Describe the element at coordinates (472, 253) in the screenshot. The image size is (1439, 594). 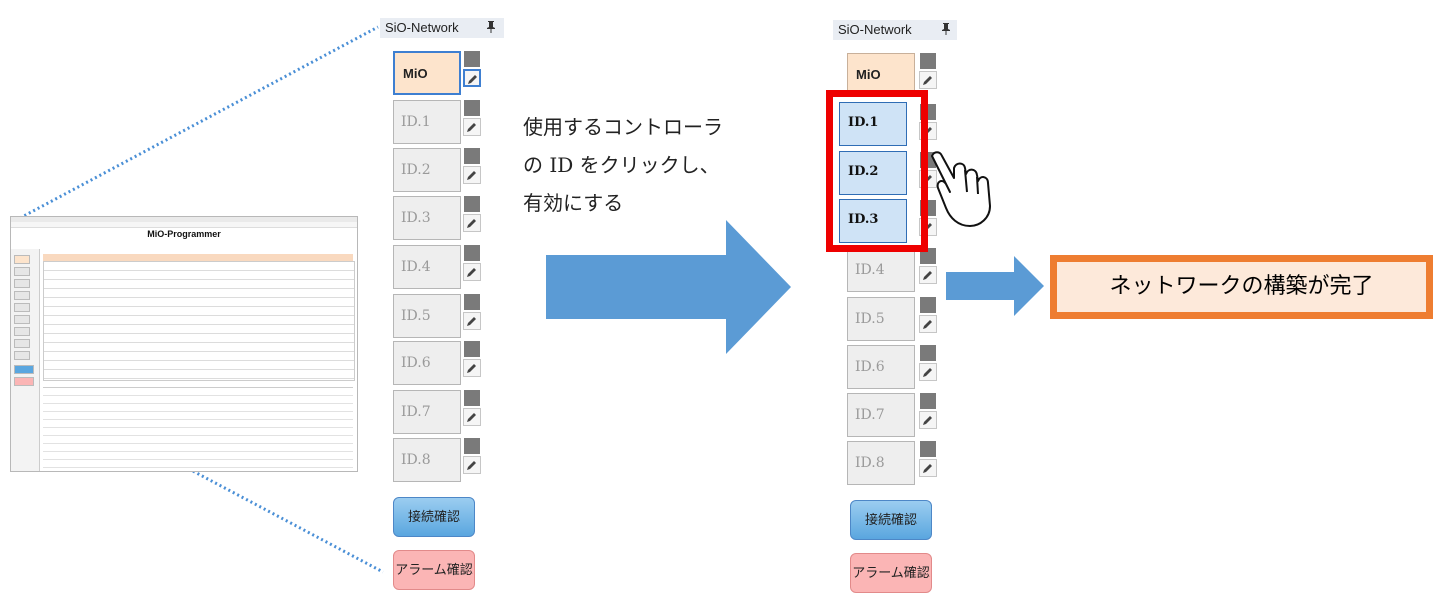
I see `id-4-status-indicator` at that location.